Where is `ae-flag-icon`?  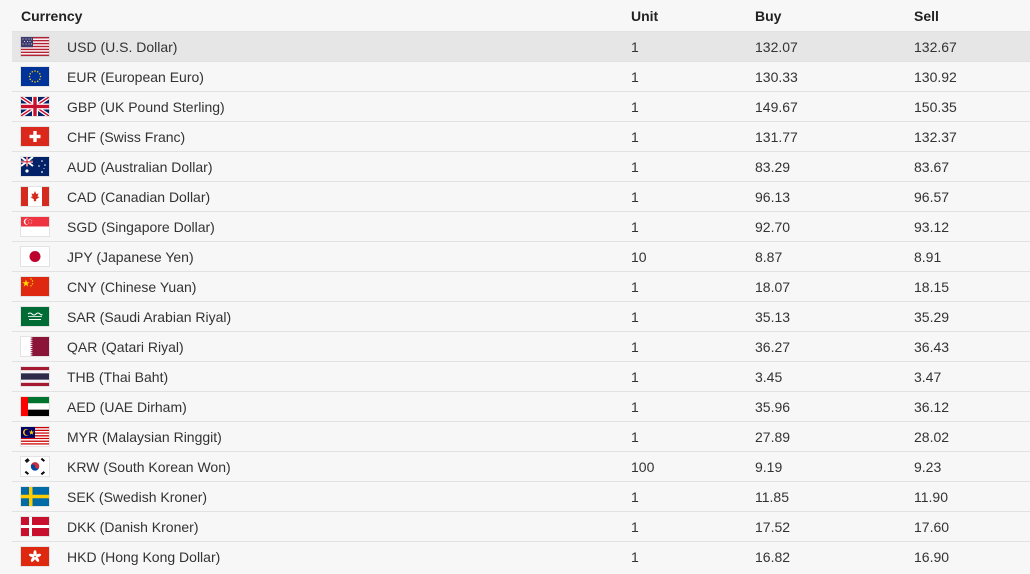 ae-flag-icon is located at coordinates (35, 406).